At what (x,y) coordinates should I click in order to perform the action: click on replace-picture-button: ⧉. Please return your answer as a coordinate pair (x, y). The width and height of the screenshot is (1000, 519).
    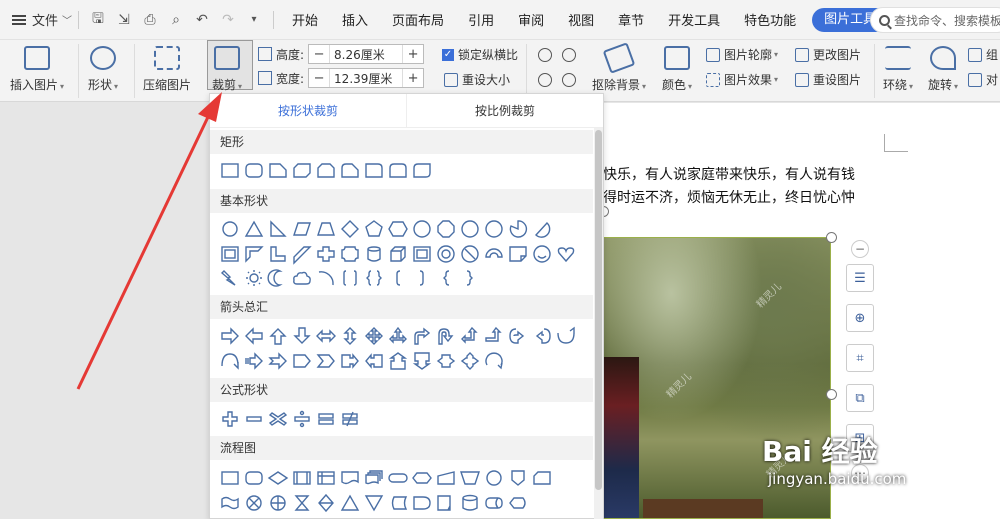
    Looking at the image, I should click on (860, 398).